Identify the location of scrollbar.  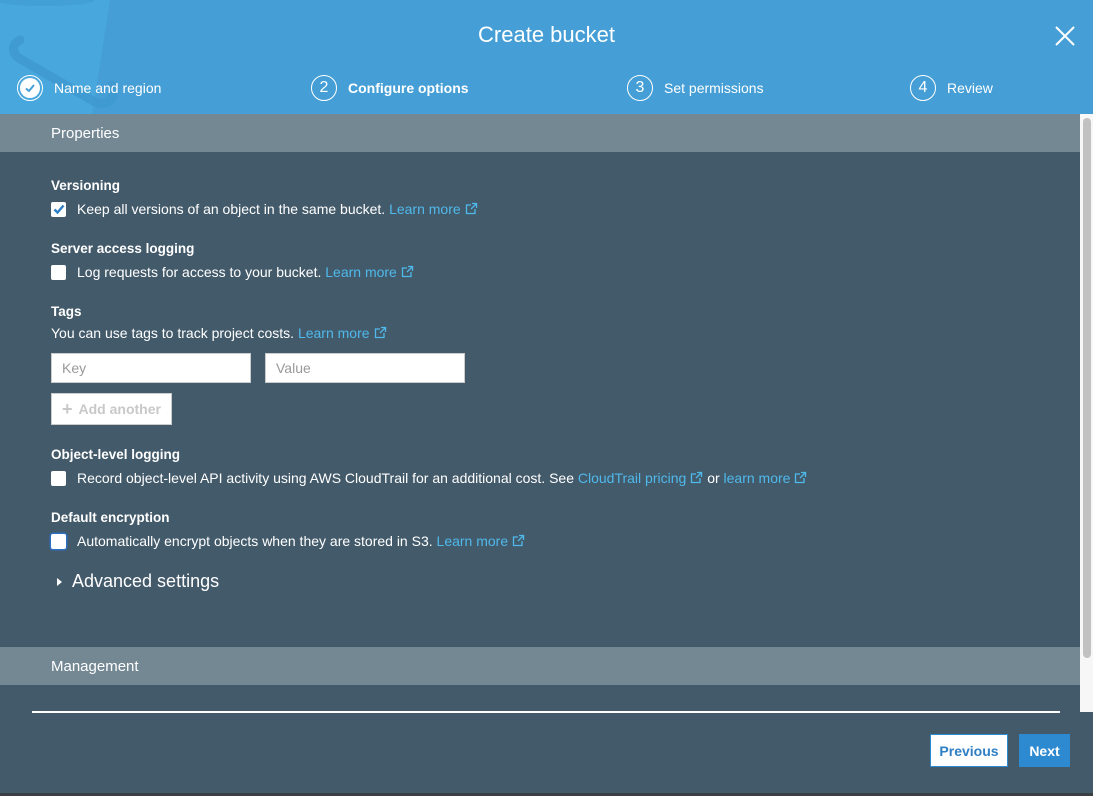
(1086, 413).